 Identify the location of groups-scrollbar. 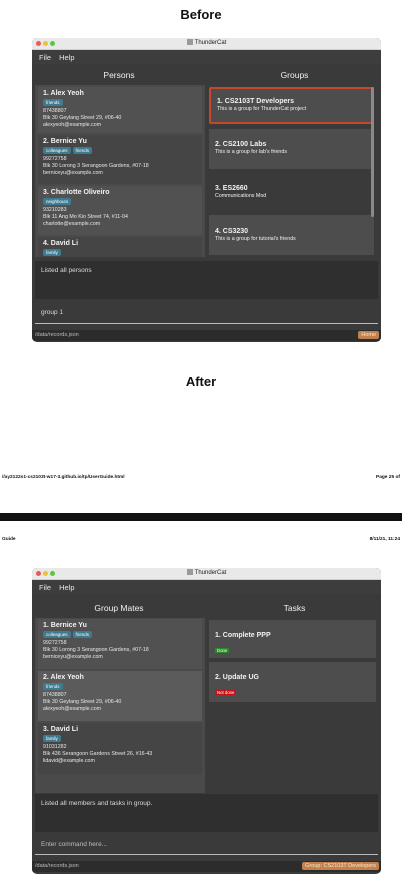
(372, 152).